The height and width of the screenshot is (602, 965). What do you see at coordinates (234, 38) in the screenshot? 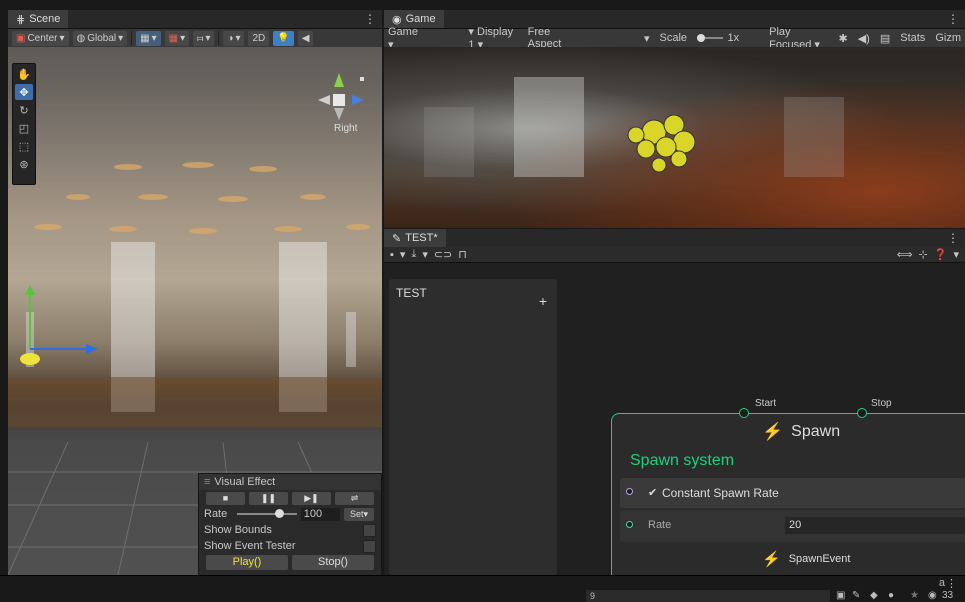
I see `shading-mode-dropdown: ◑ ▾` at bounding box center [234, 38].